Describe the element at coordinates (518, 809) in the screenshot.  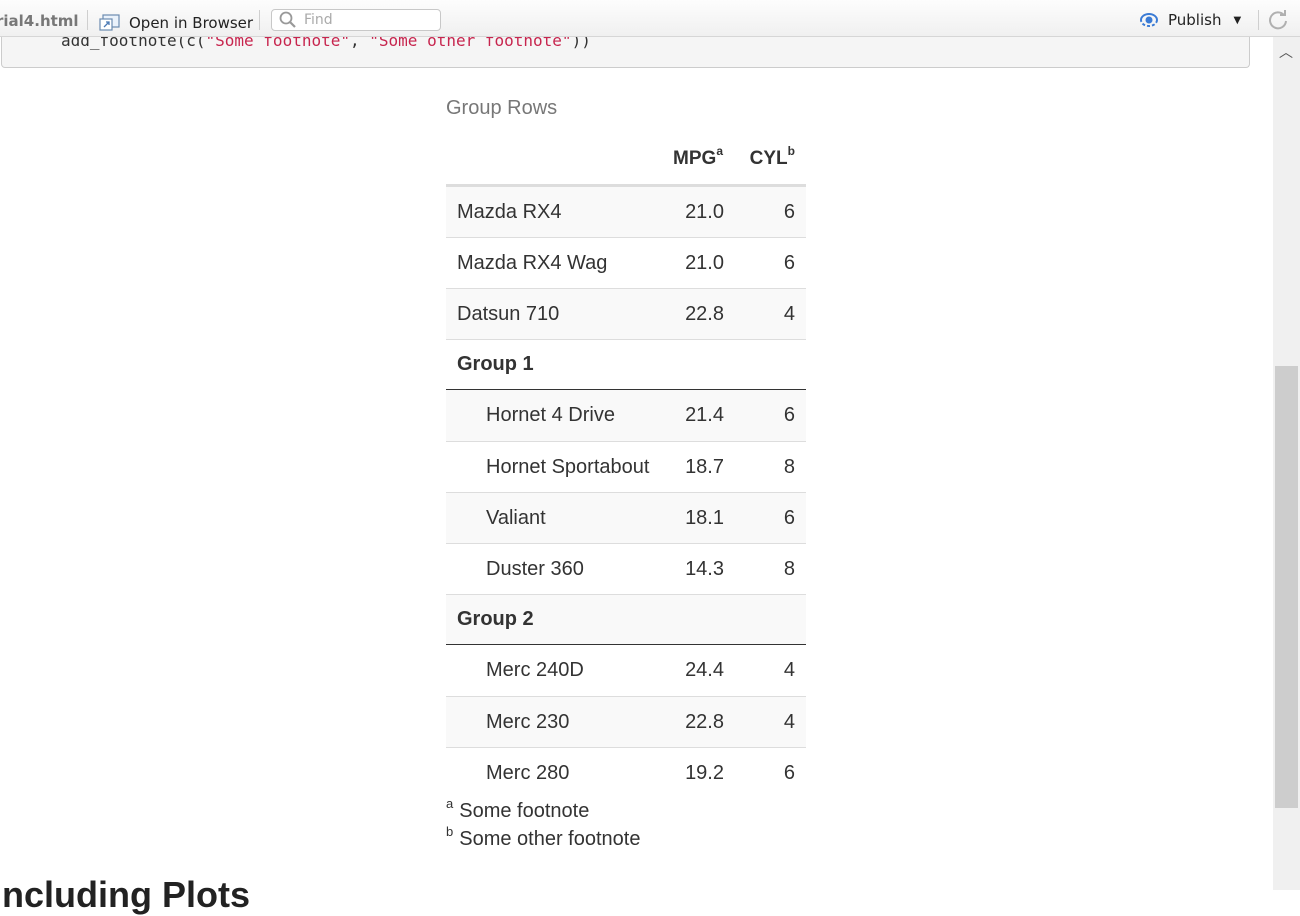
I see `footnote: a Some footnote` at that location.